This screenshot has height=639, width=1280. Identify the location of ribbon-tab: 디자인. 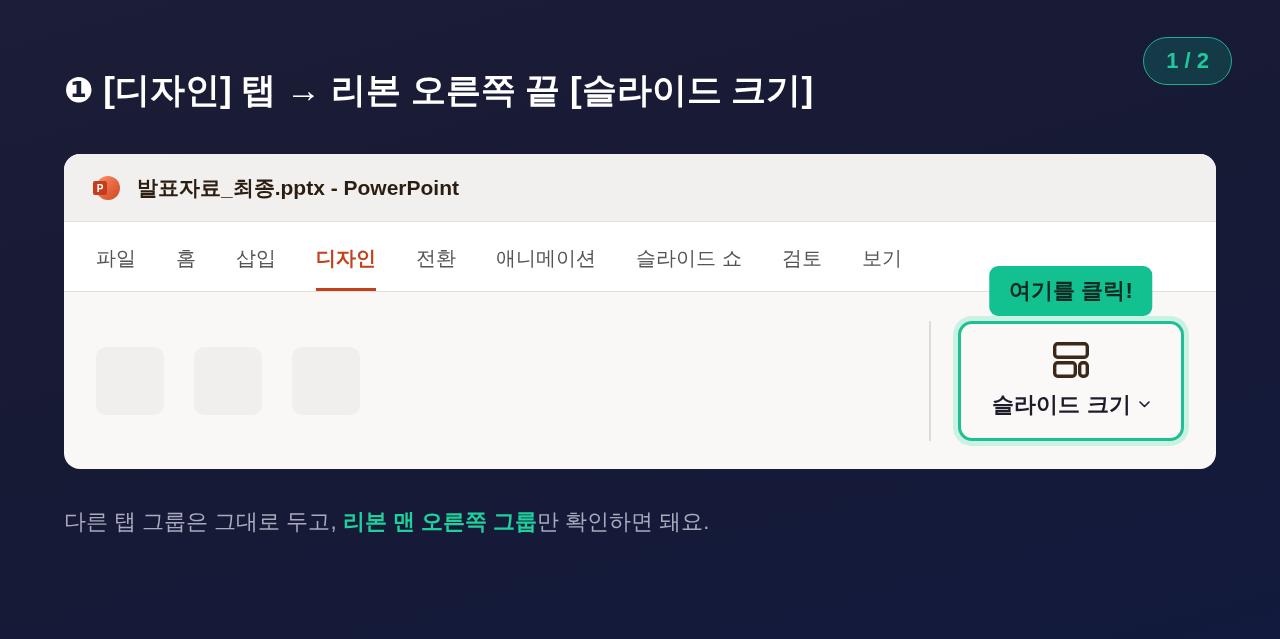
(346, 256).